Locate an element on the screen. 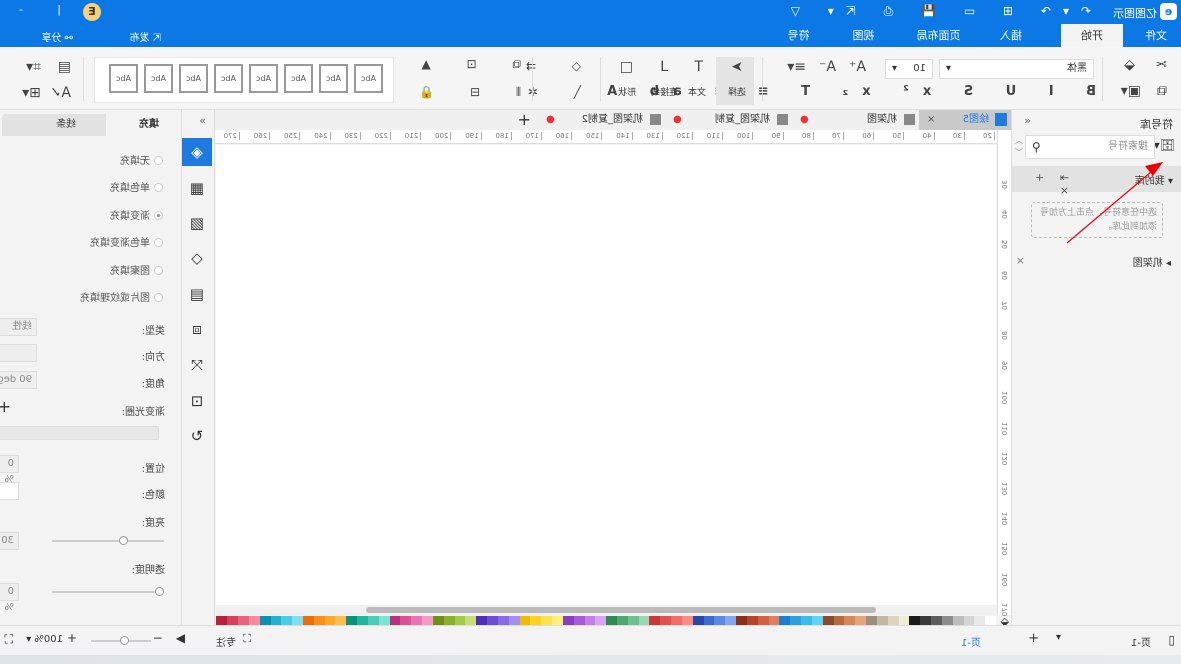 The height and width of the screenshot is (664, 1181). layers-icon: ◇ is located at coordinates (197, 258).